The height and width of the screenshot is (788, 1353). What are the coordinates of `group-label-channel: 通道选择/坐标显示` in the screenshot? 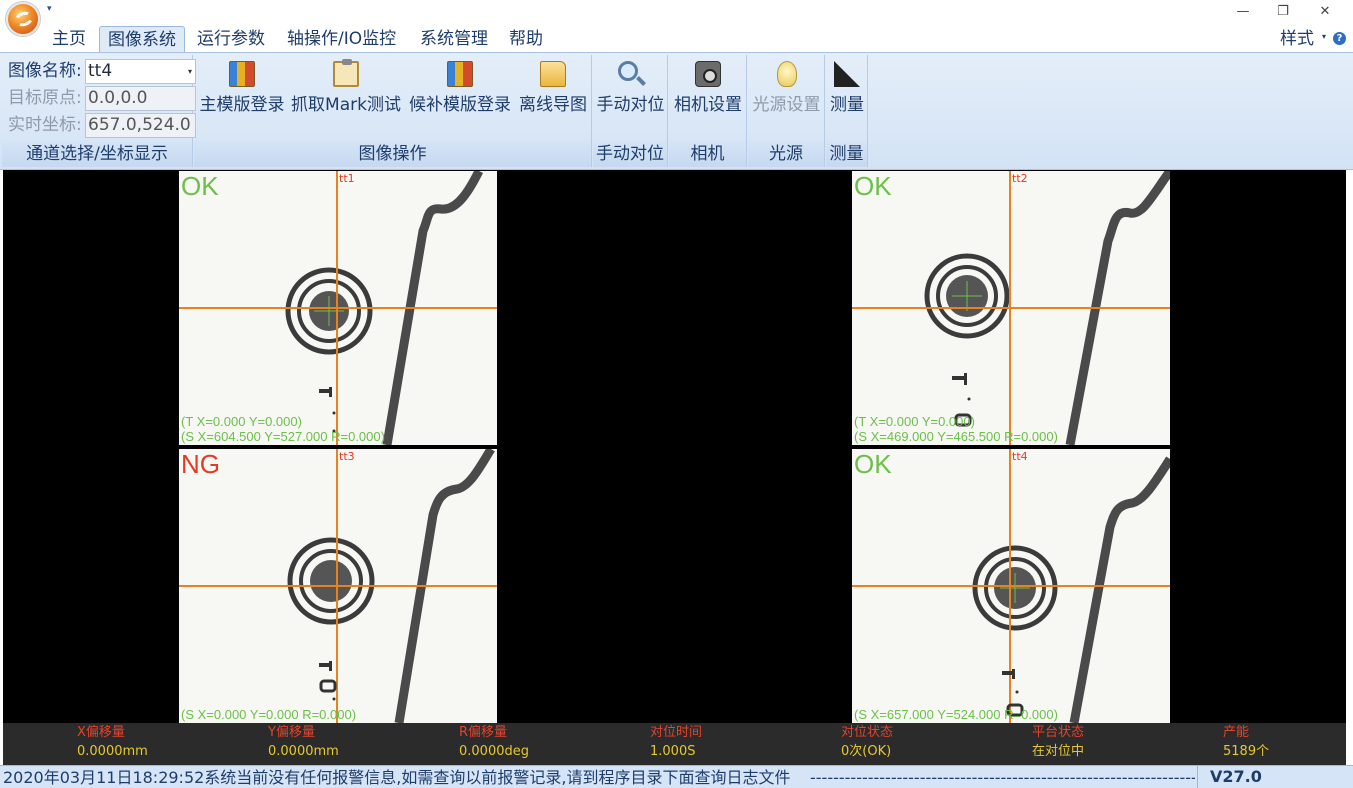 It's located at (97, 154).